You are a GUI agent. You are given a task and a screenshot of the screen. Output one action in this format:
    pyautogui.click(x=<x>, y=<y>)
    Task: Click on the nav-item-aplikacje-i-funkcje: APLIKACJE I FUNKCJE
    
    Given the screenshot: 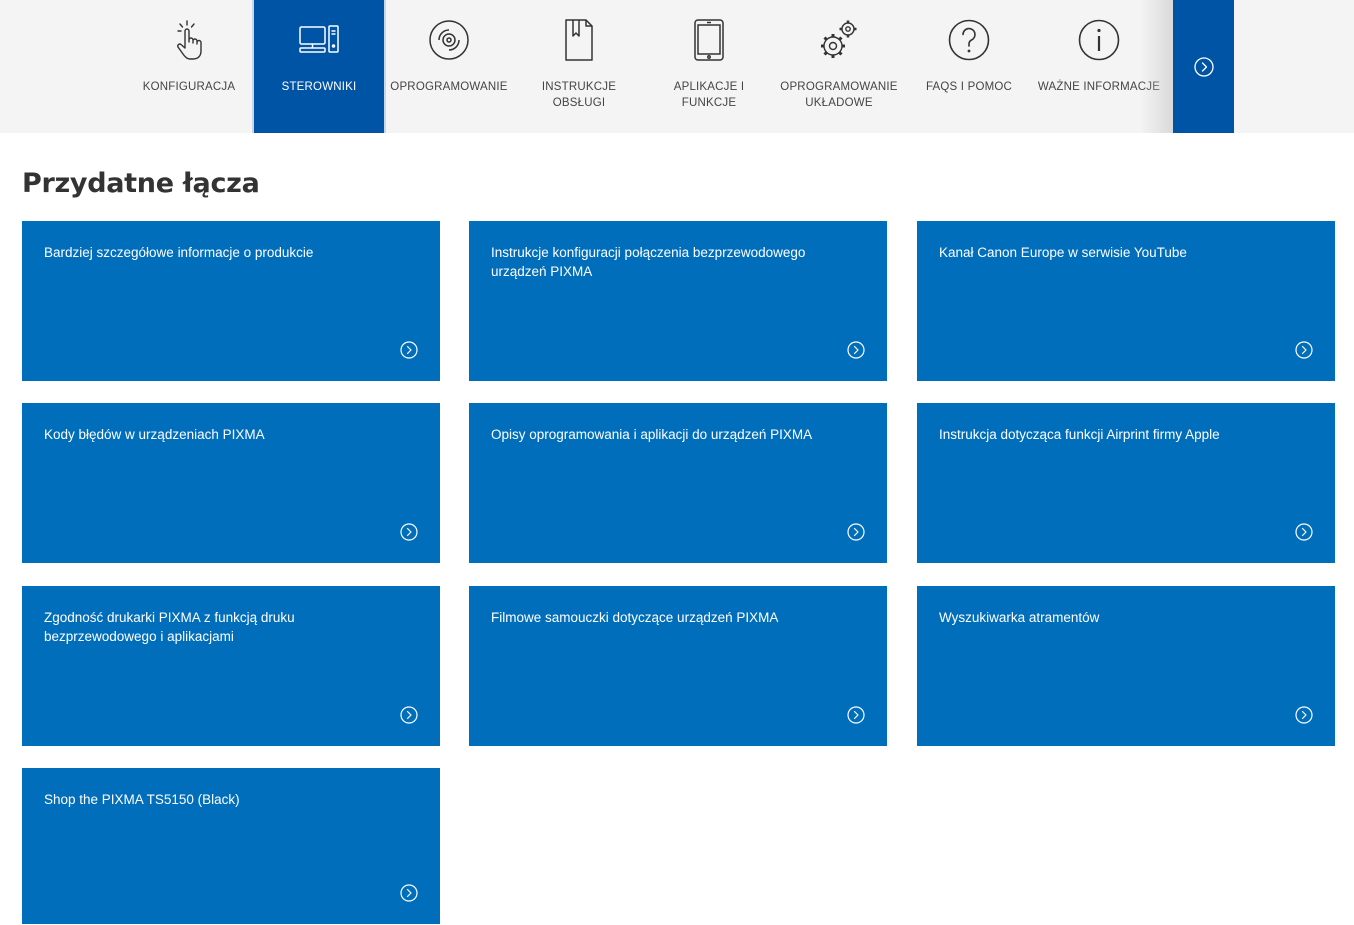 What is the action you would take?
    pyautogui.click(x=709, y=66)
    